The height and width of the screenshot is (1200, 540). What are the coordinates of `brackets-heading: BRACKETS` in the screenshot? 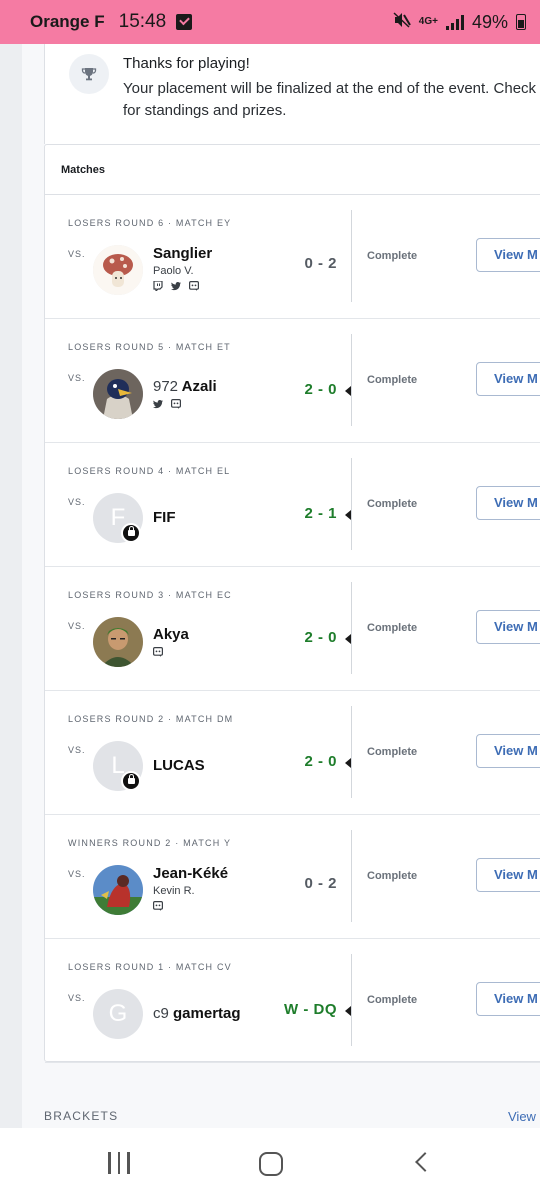 It's located at (81, 1116).